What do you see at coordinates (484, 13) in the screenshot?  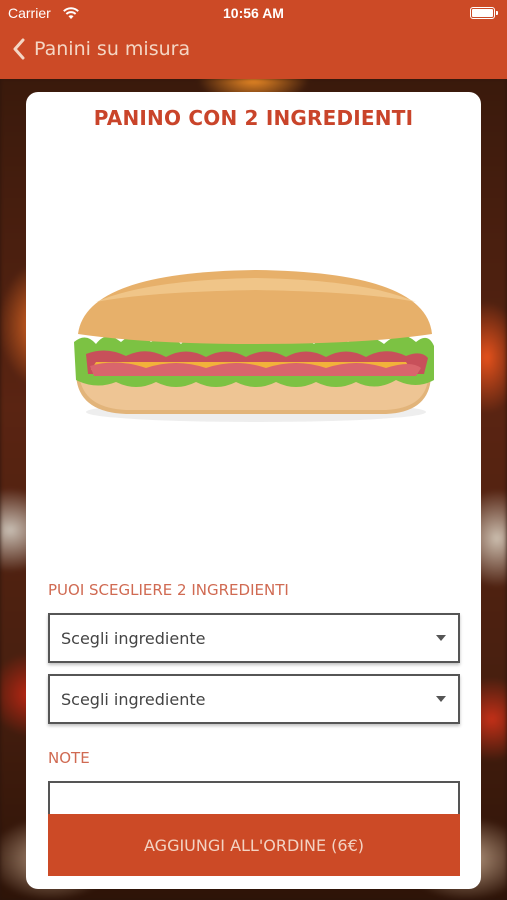 I see `battery-icon` at bounding box center [484, 13].